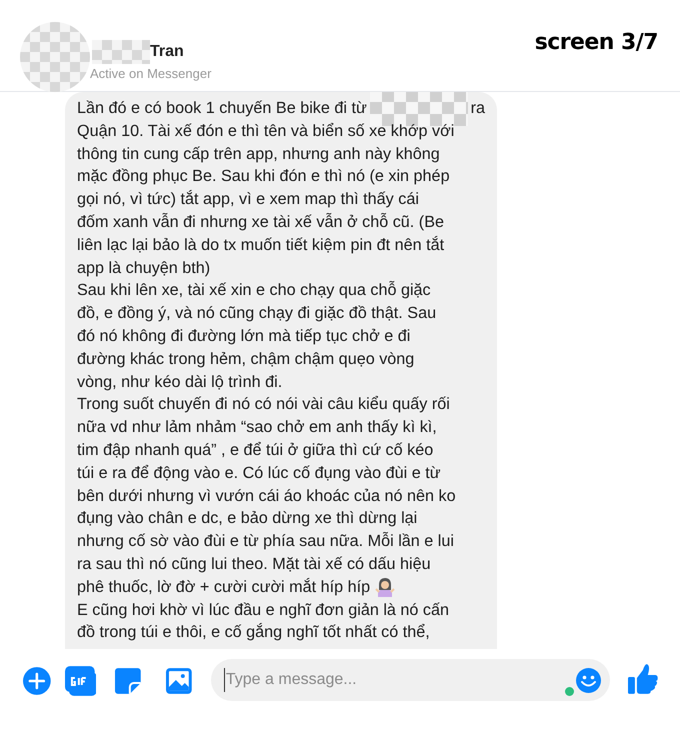  I want to click on emoji-icon, so click(588, 680).